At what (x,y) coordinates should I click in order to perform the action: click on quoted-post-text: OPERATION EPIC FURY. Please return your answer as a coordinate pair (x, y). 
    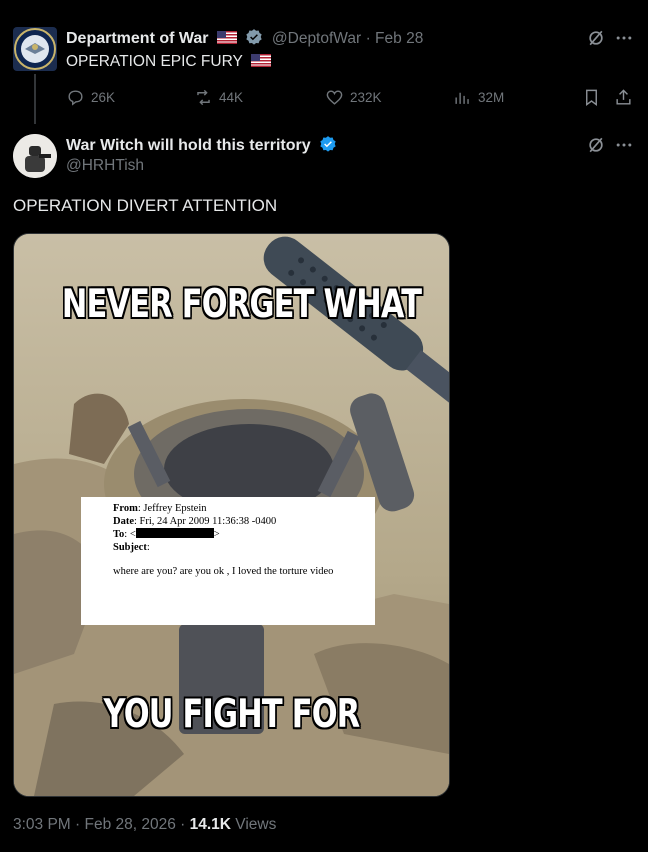
    Looking at the image, I should click on (154, 61).